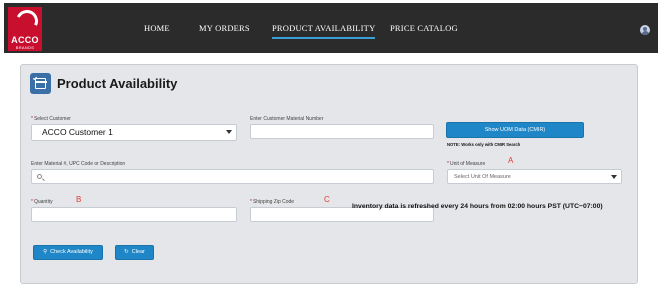  Describe the element at coordinates (511, 160) in the screenshot. I see `marker-a: A` at that location.